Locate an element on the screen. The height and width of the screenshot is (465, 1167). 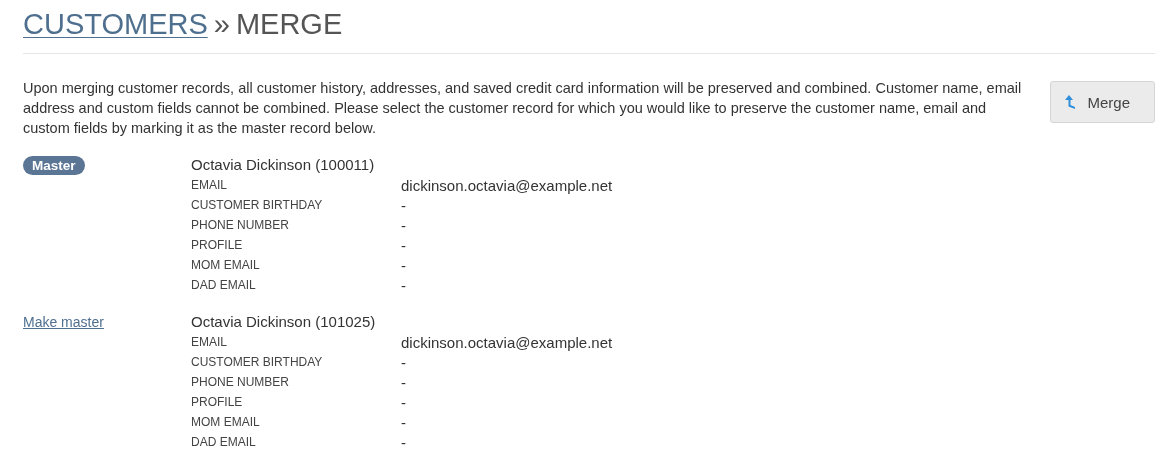
customer-name: Octavia Dickinson (100011) is located at coordinates (283, 164).